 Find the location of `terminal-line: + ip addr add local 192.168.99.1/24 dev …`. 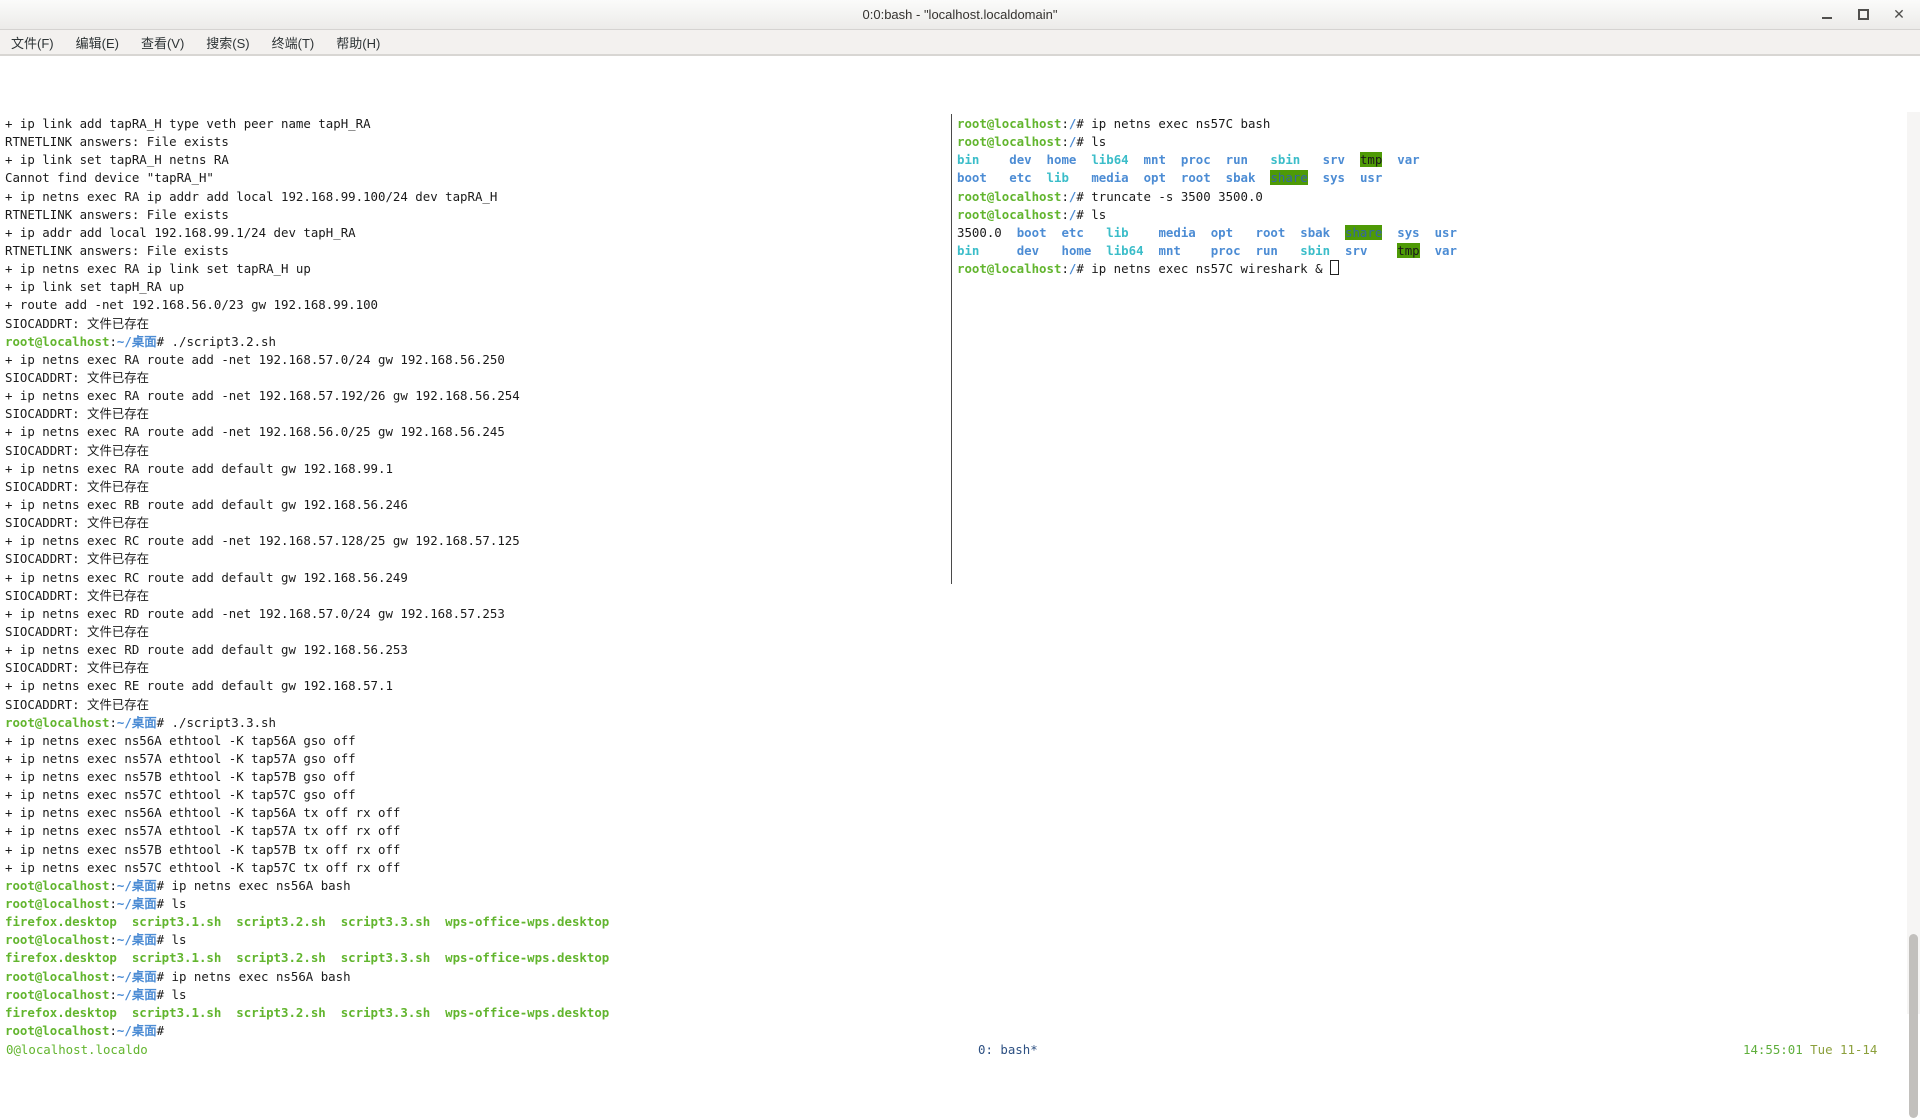

terminal-line: + ip addr add local 192.168.99.1/24 dev … is located at coordinates (180, 232).